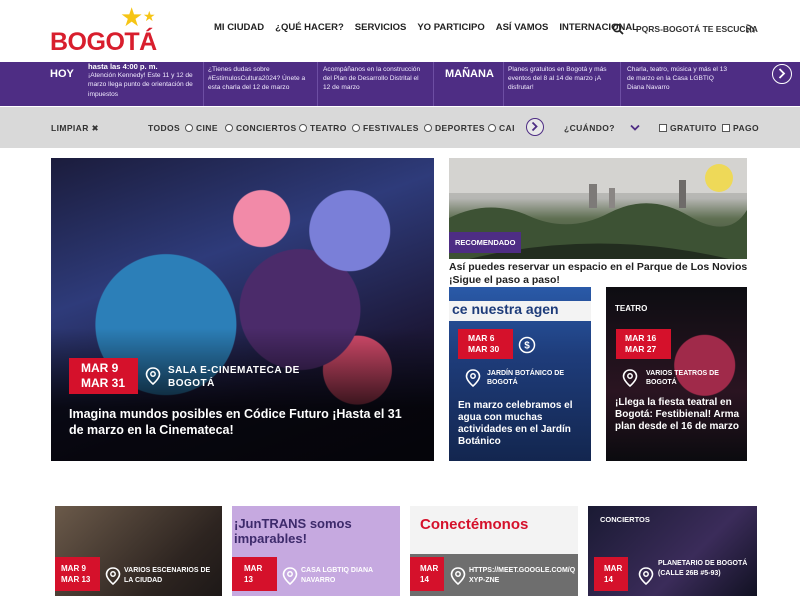 The width and height of the screenshot is (800, 600). Describe the element at coordinates (266, 128) in the screenshot. I see `filter-label: CONCIERTOS` at that location.